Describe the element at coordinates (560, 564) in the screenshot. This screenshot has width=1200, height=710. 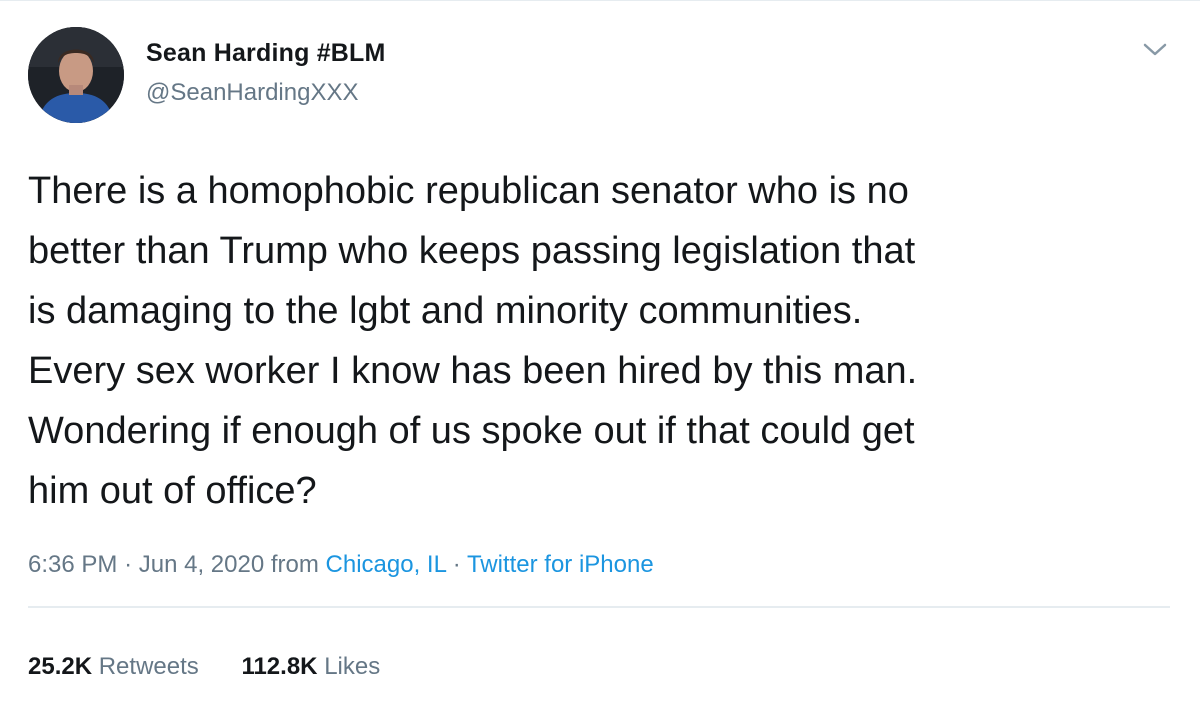
I see `source-link: Twitter for iPhone` at that location.